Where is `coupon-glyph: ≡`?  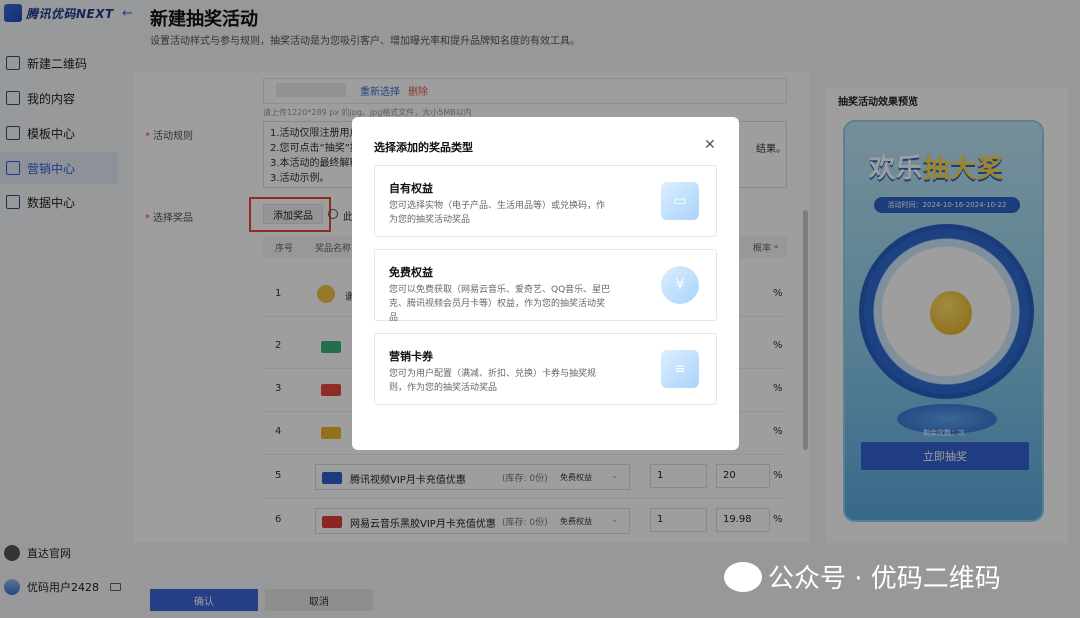 coupon-glyph: ≡ is located at coordinates (680, 369).